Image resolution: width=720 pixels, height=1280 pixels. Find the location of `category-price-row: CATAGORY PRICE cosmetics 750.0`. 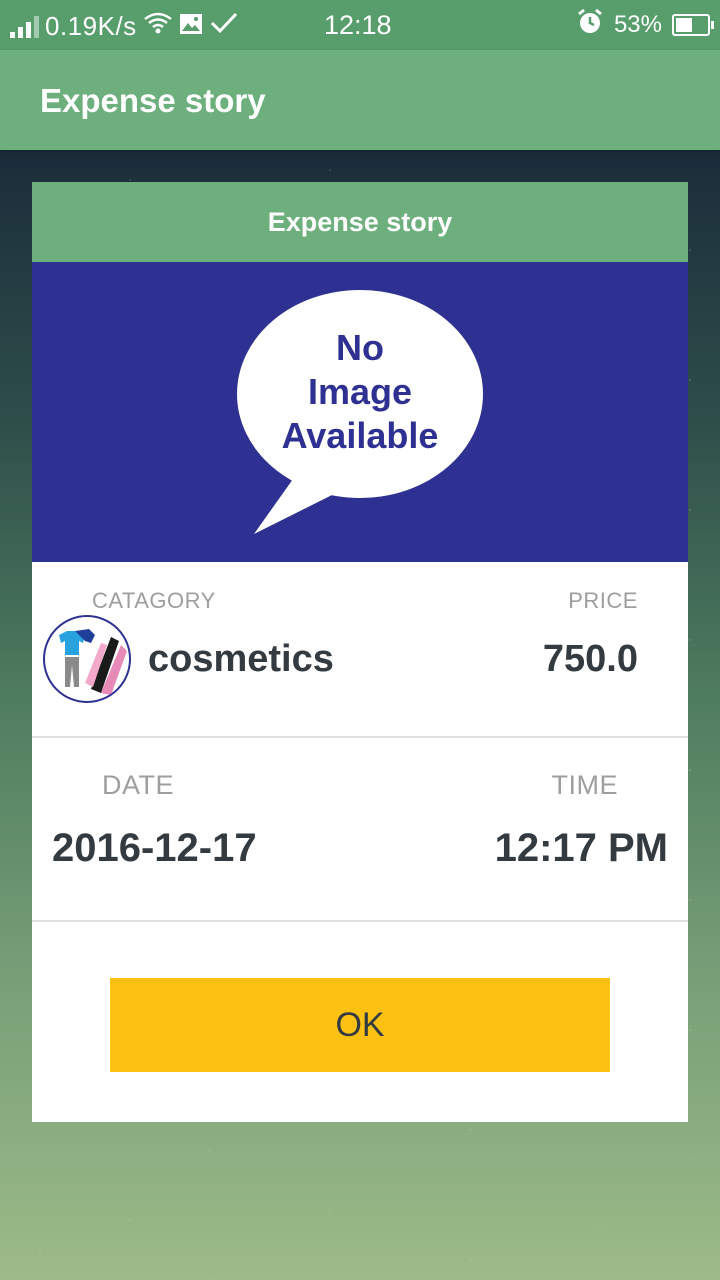

category-price-row: CATAGORY PRICE cosmetics 750.0 is located at coordinates (360, 650).